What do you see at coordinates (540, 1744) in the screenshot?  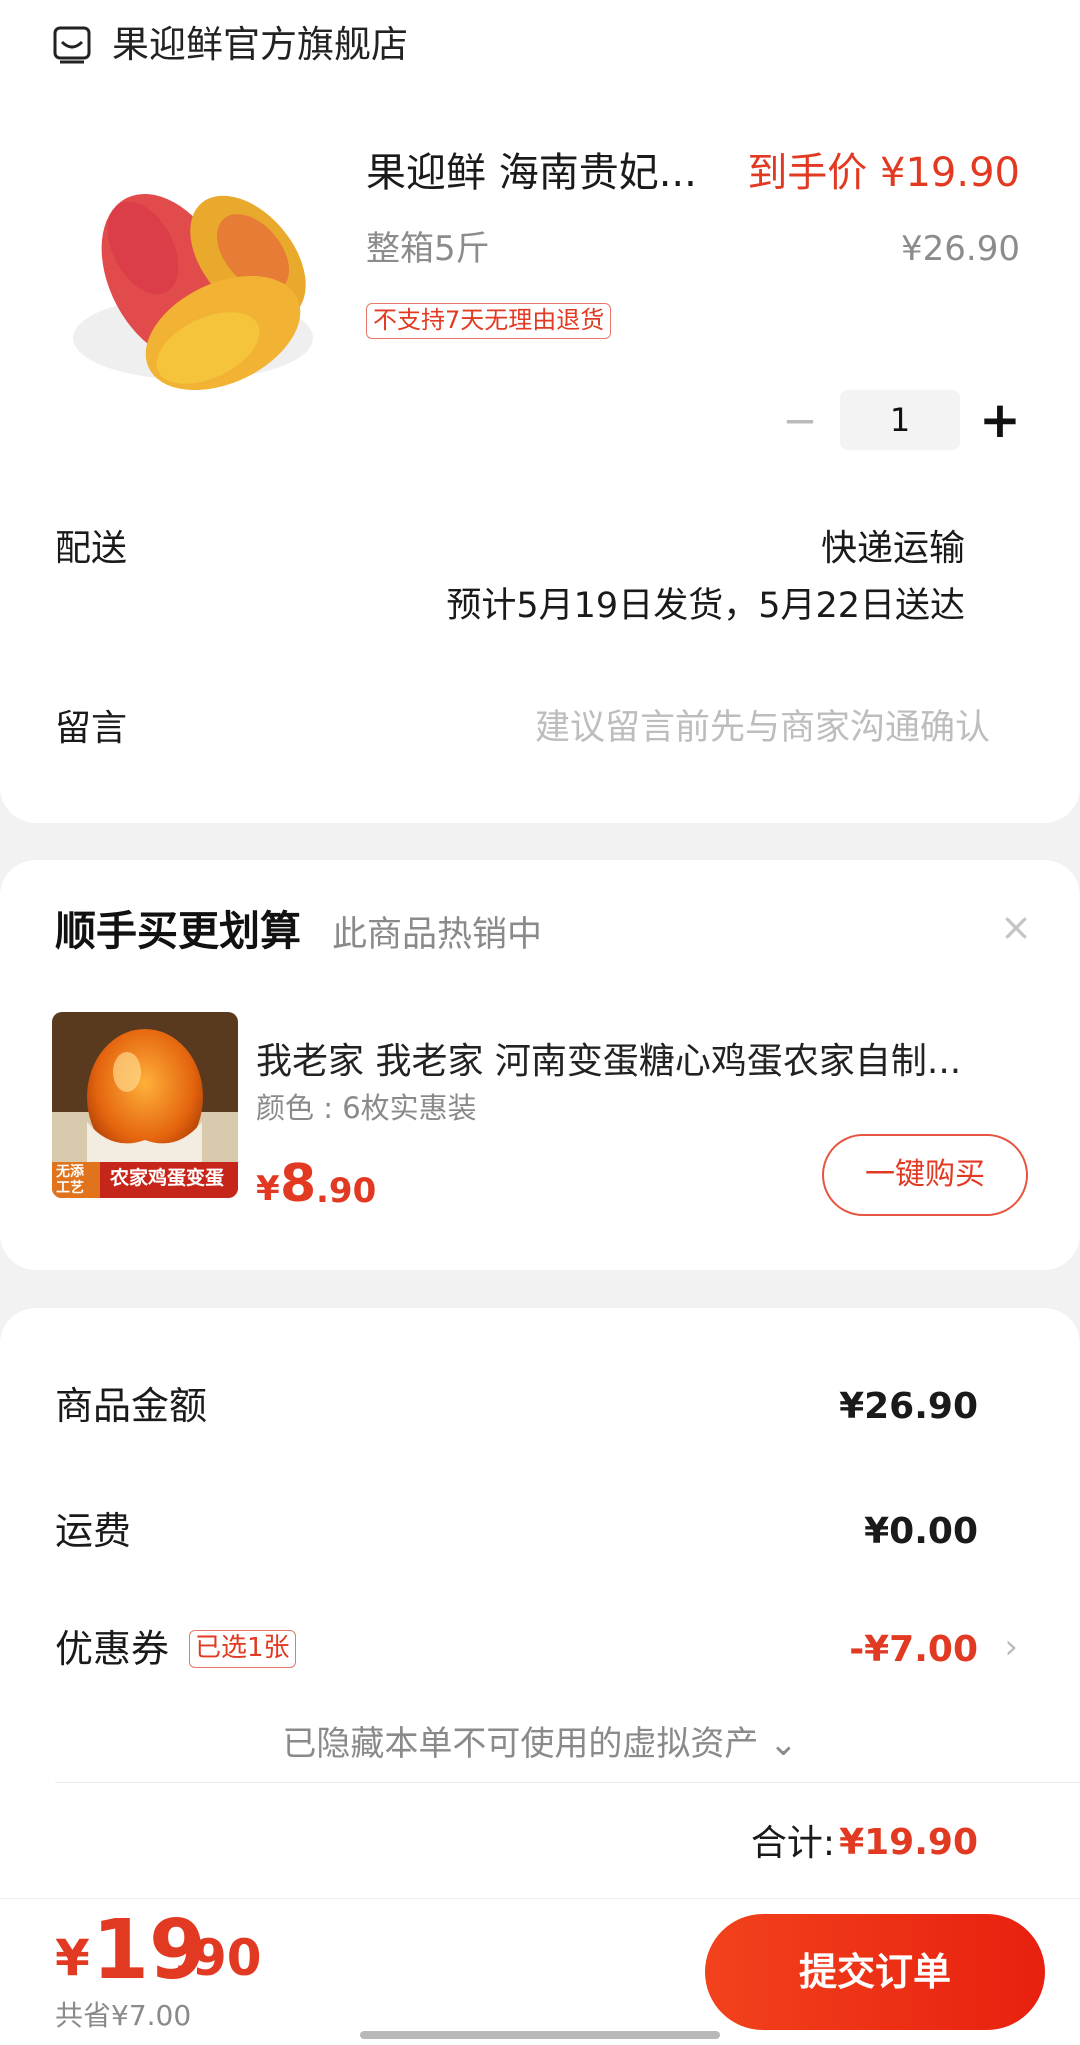 I see `hidden-assets-toggle: 已隐藏本单不可使用的虚拟资产 ⌄` at bounding box center [540, 1744].